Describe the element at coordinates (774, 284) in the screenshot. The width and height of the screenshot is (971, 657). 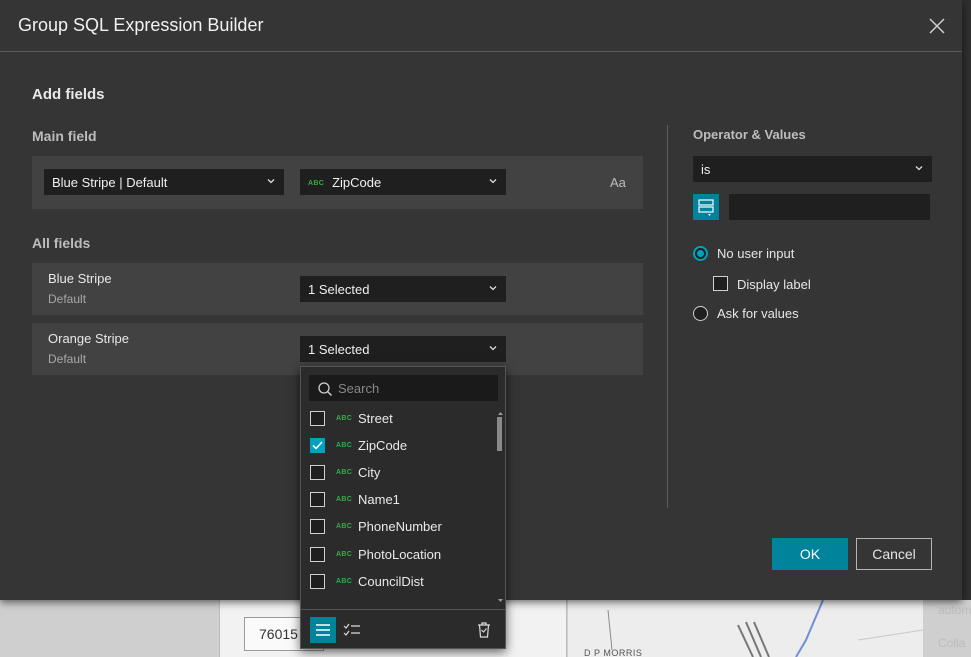
I see `display-label-text: Display label` at that location.